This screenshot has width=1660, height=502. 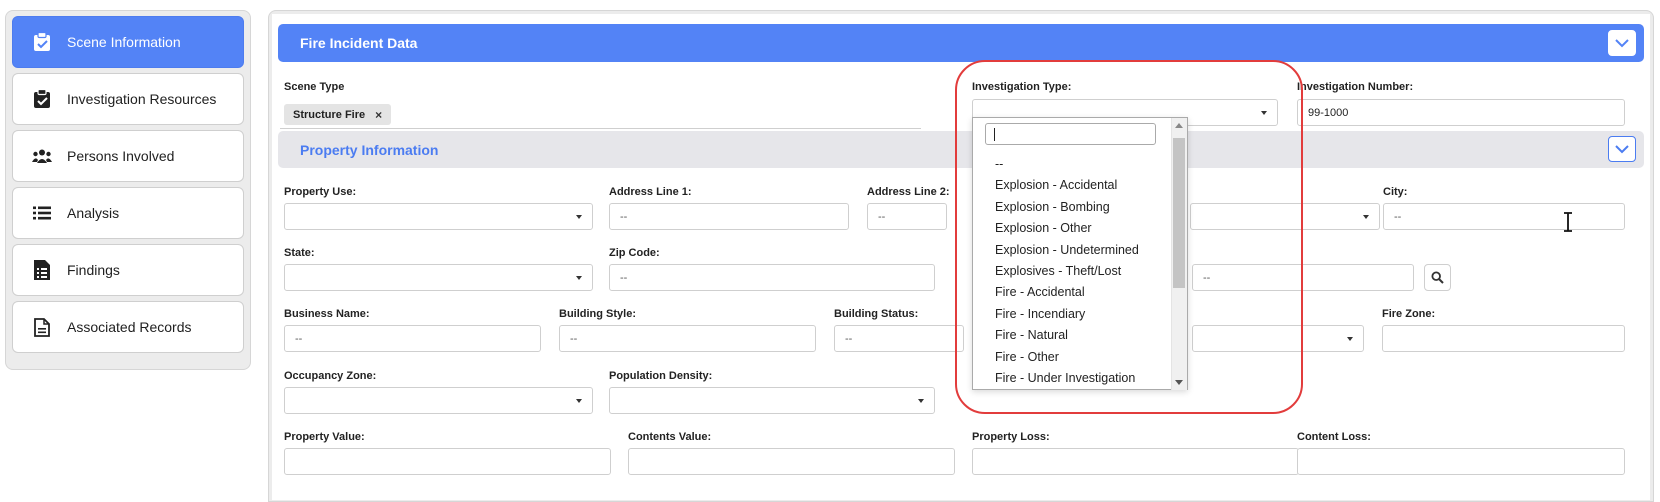 I want to click on sidebar-item-investigation-resources: Investigation Resources, so click(x=128, y=99).